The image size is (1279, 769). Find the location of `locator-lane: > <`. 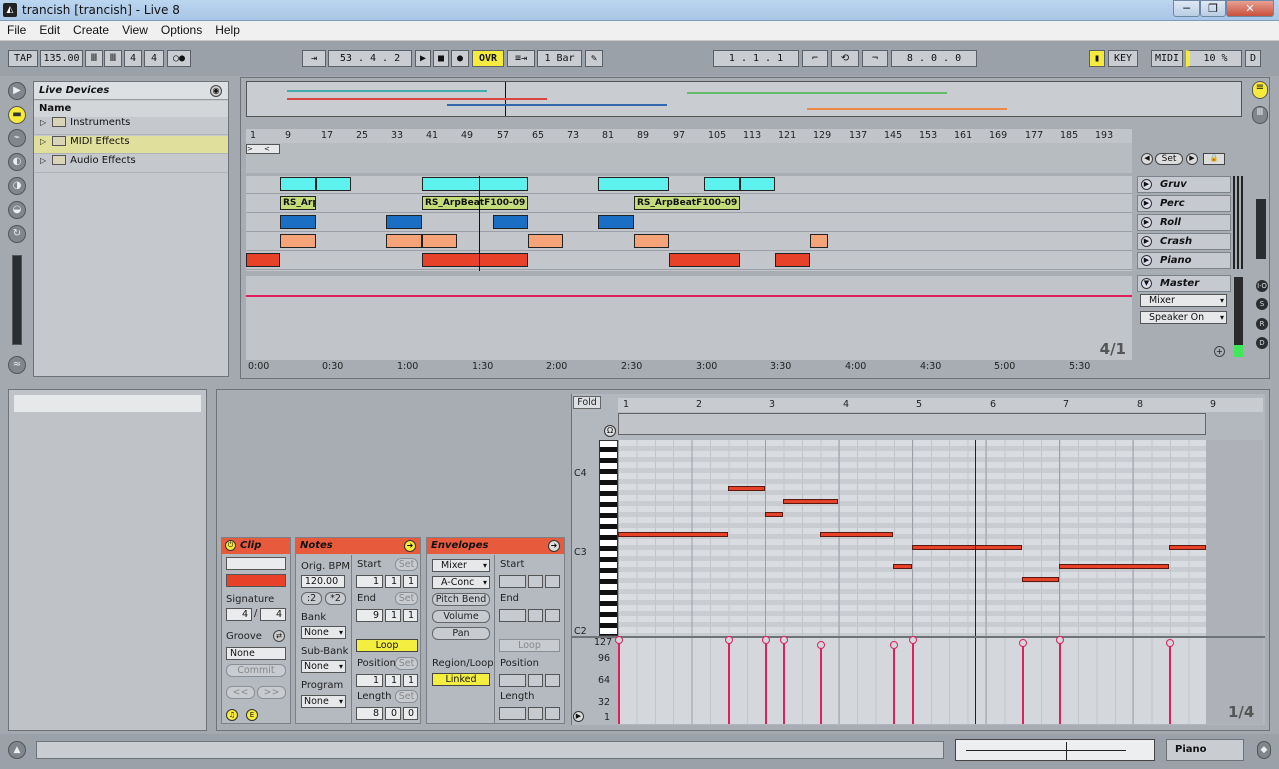

locator-lane: > < is located at coordinates (689, 158).